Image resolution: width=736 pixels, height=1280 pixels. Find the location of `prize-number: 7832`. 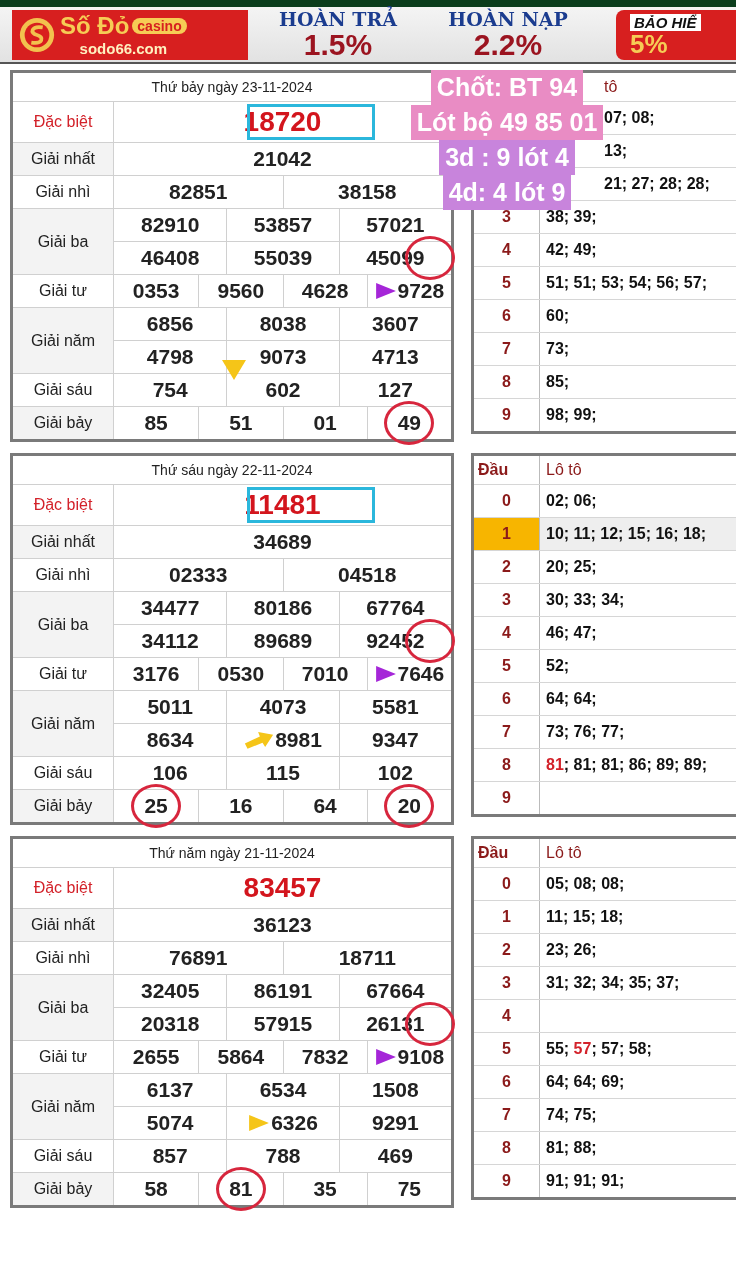

prize-number: 7832 is located at coordinates (325, 1057).